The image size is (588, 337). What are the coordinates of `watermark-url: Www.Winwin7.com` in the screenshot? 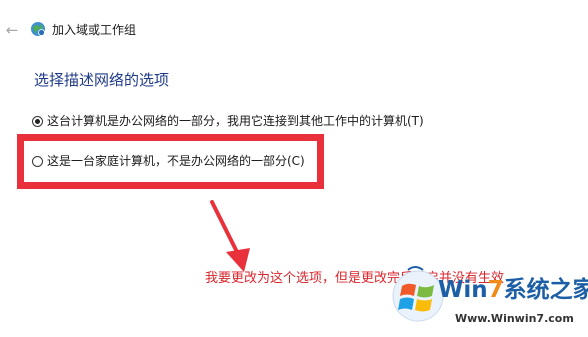 It's located at (514, 318).